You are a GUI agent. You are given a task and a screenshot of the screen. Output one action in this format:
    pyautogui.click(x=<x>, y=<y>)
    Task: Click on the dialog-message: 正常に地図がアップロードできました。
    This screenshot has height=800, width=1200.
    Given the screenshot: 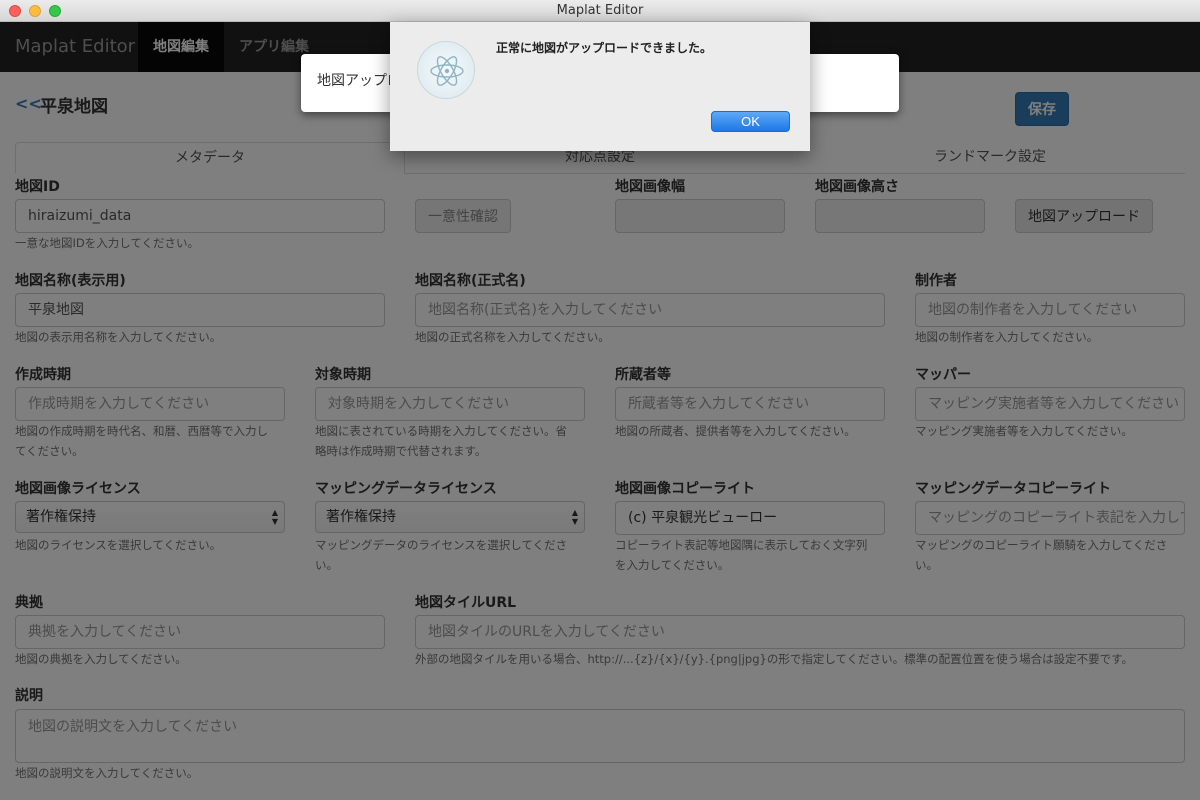 What is the action you would take?
    pyautogui.click(x=604, y=48)
    